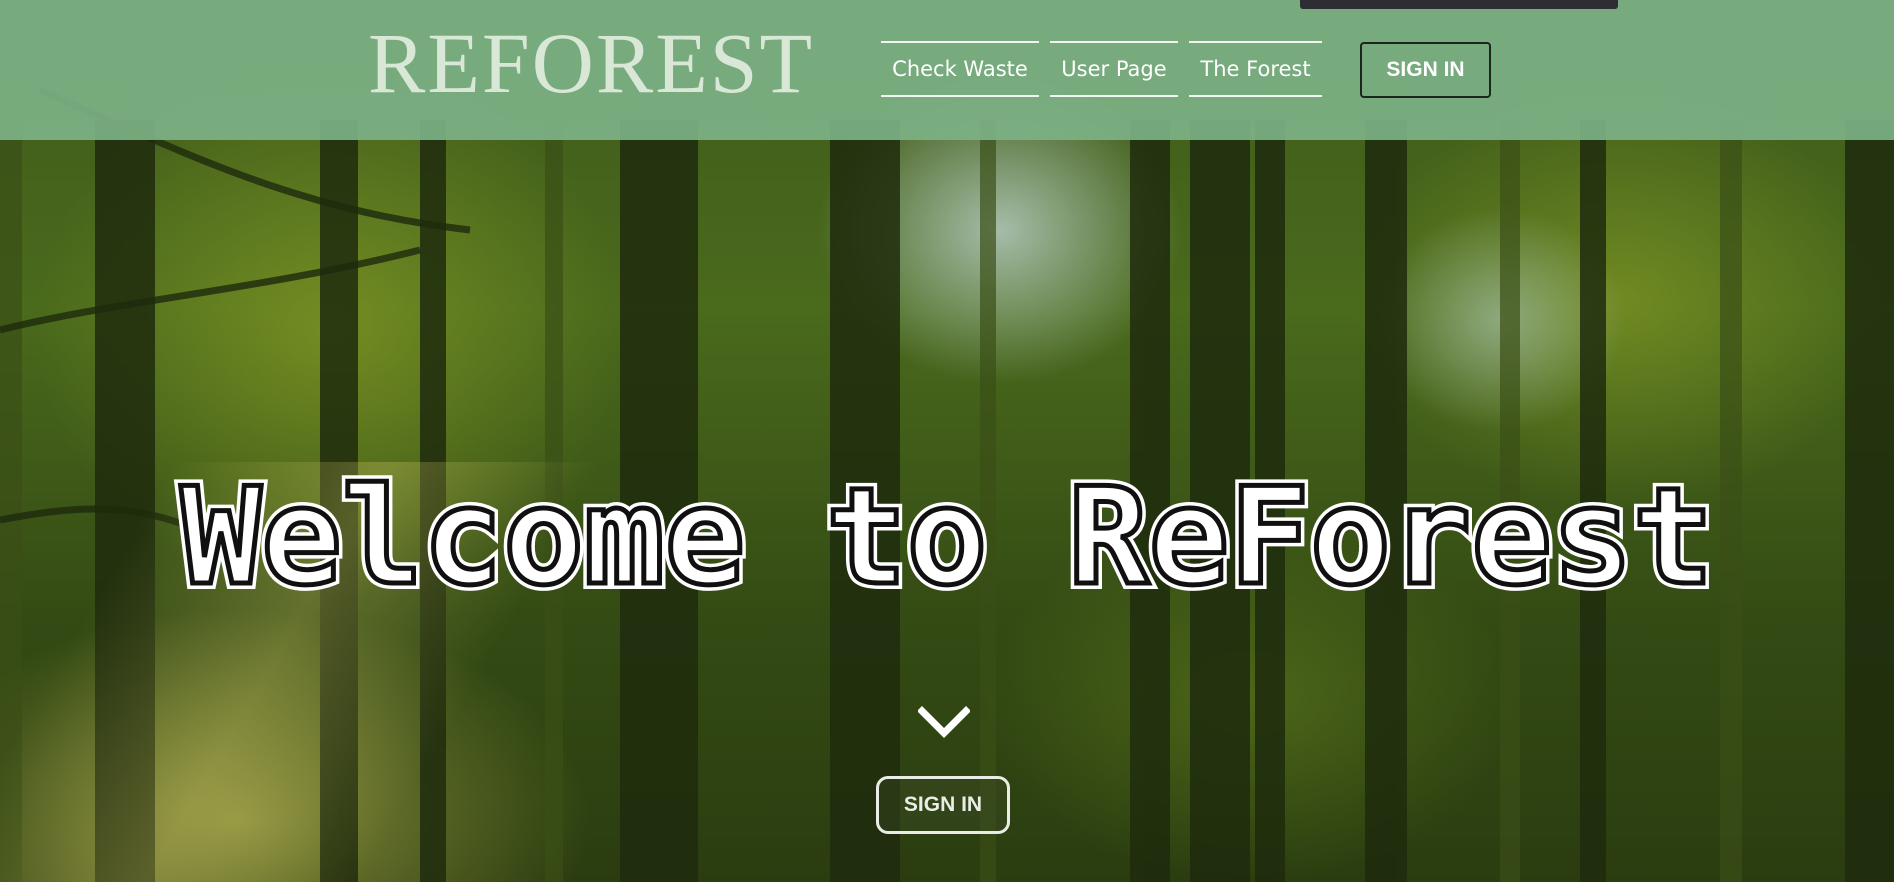 The height and width of the screenshot is (882, 1894). I want to click on top-dark-strip, so click(1459, 4).